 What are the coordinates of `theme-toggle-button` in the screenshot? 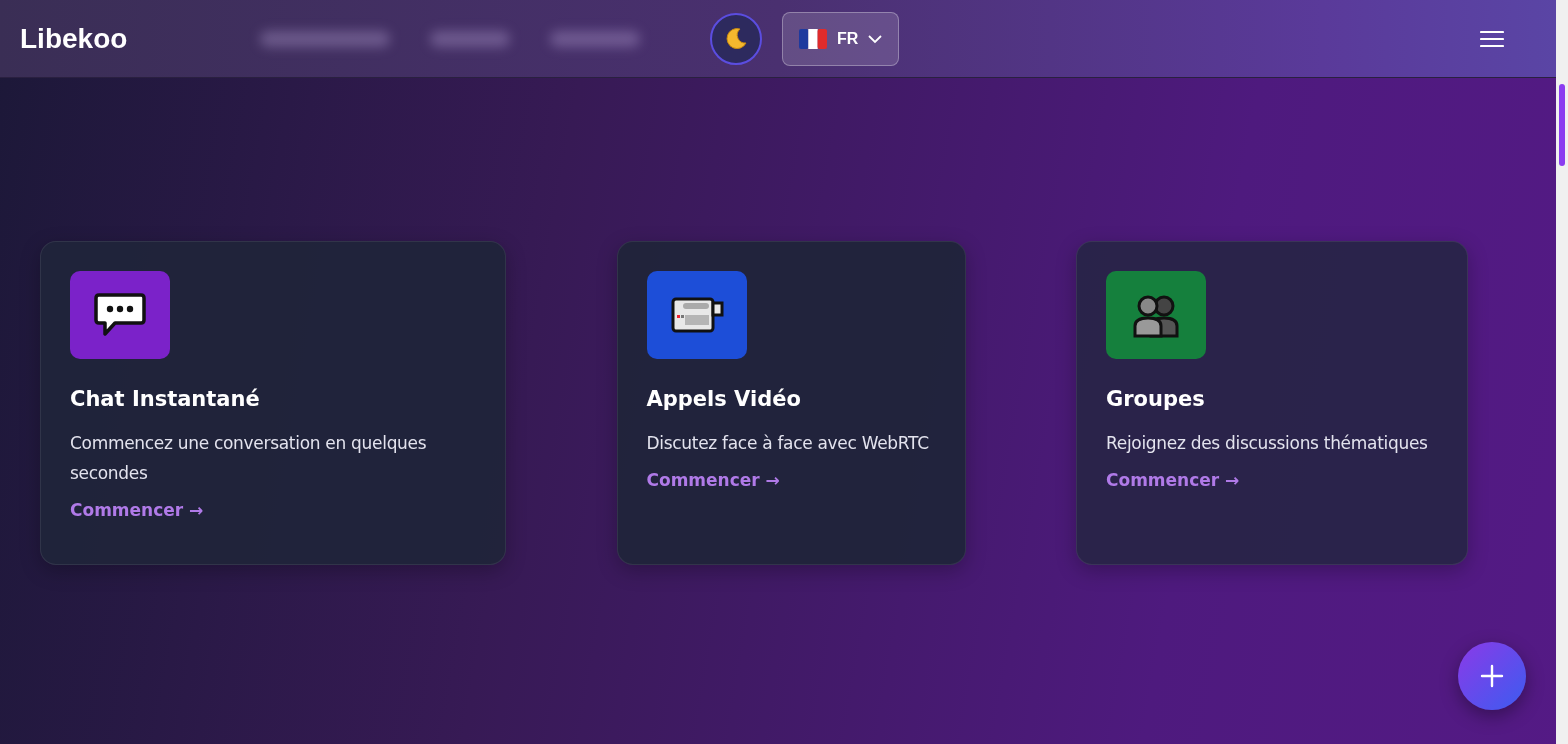 It's located at (736, 38).